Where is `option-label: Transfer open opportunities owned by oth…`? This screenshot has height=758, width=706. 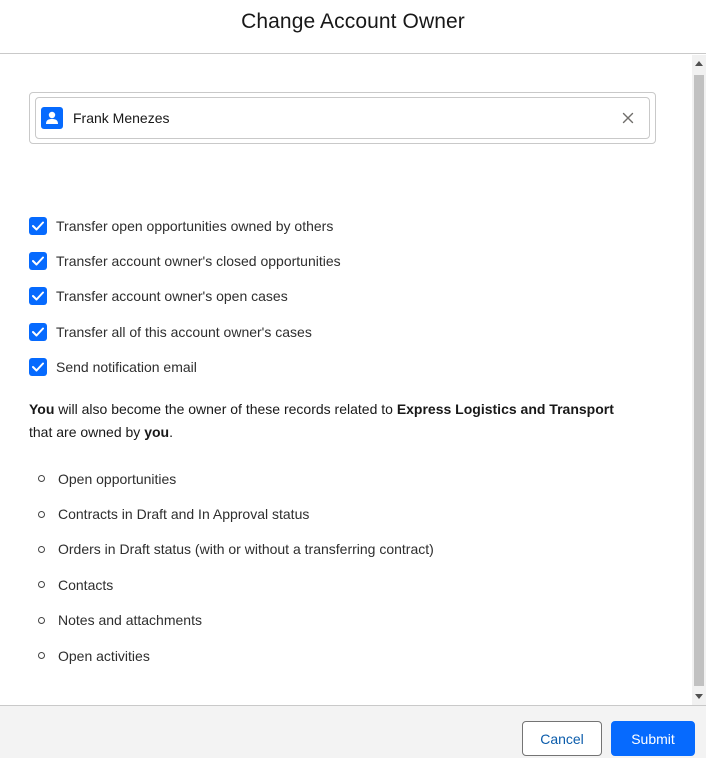
option-label: Transfer open opportunities owned by oth… is located at coordinates (195, 225).